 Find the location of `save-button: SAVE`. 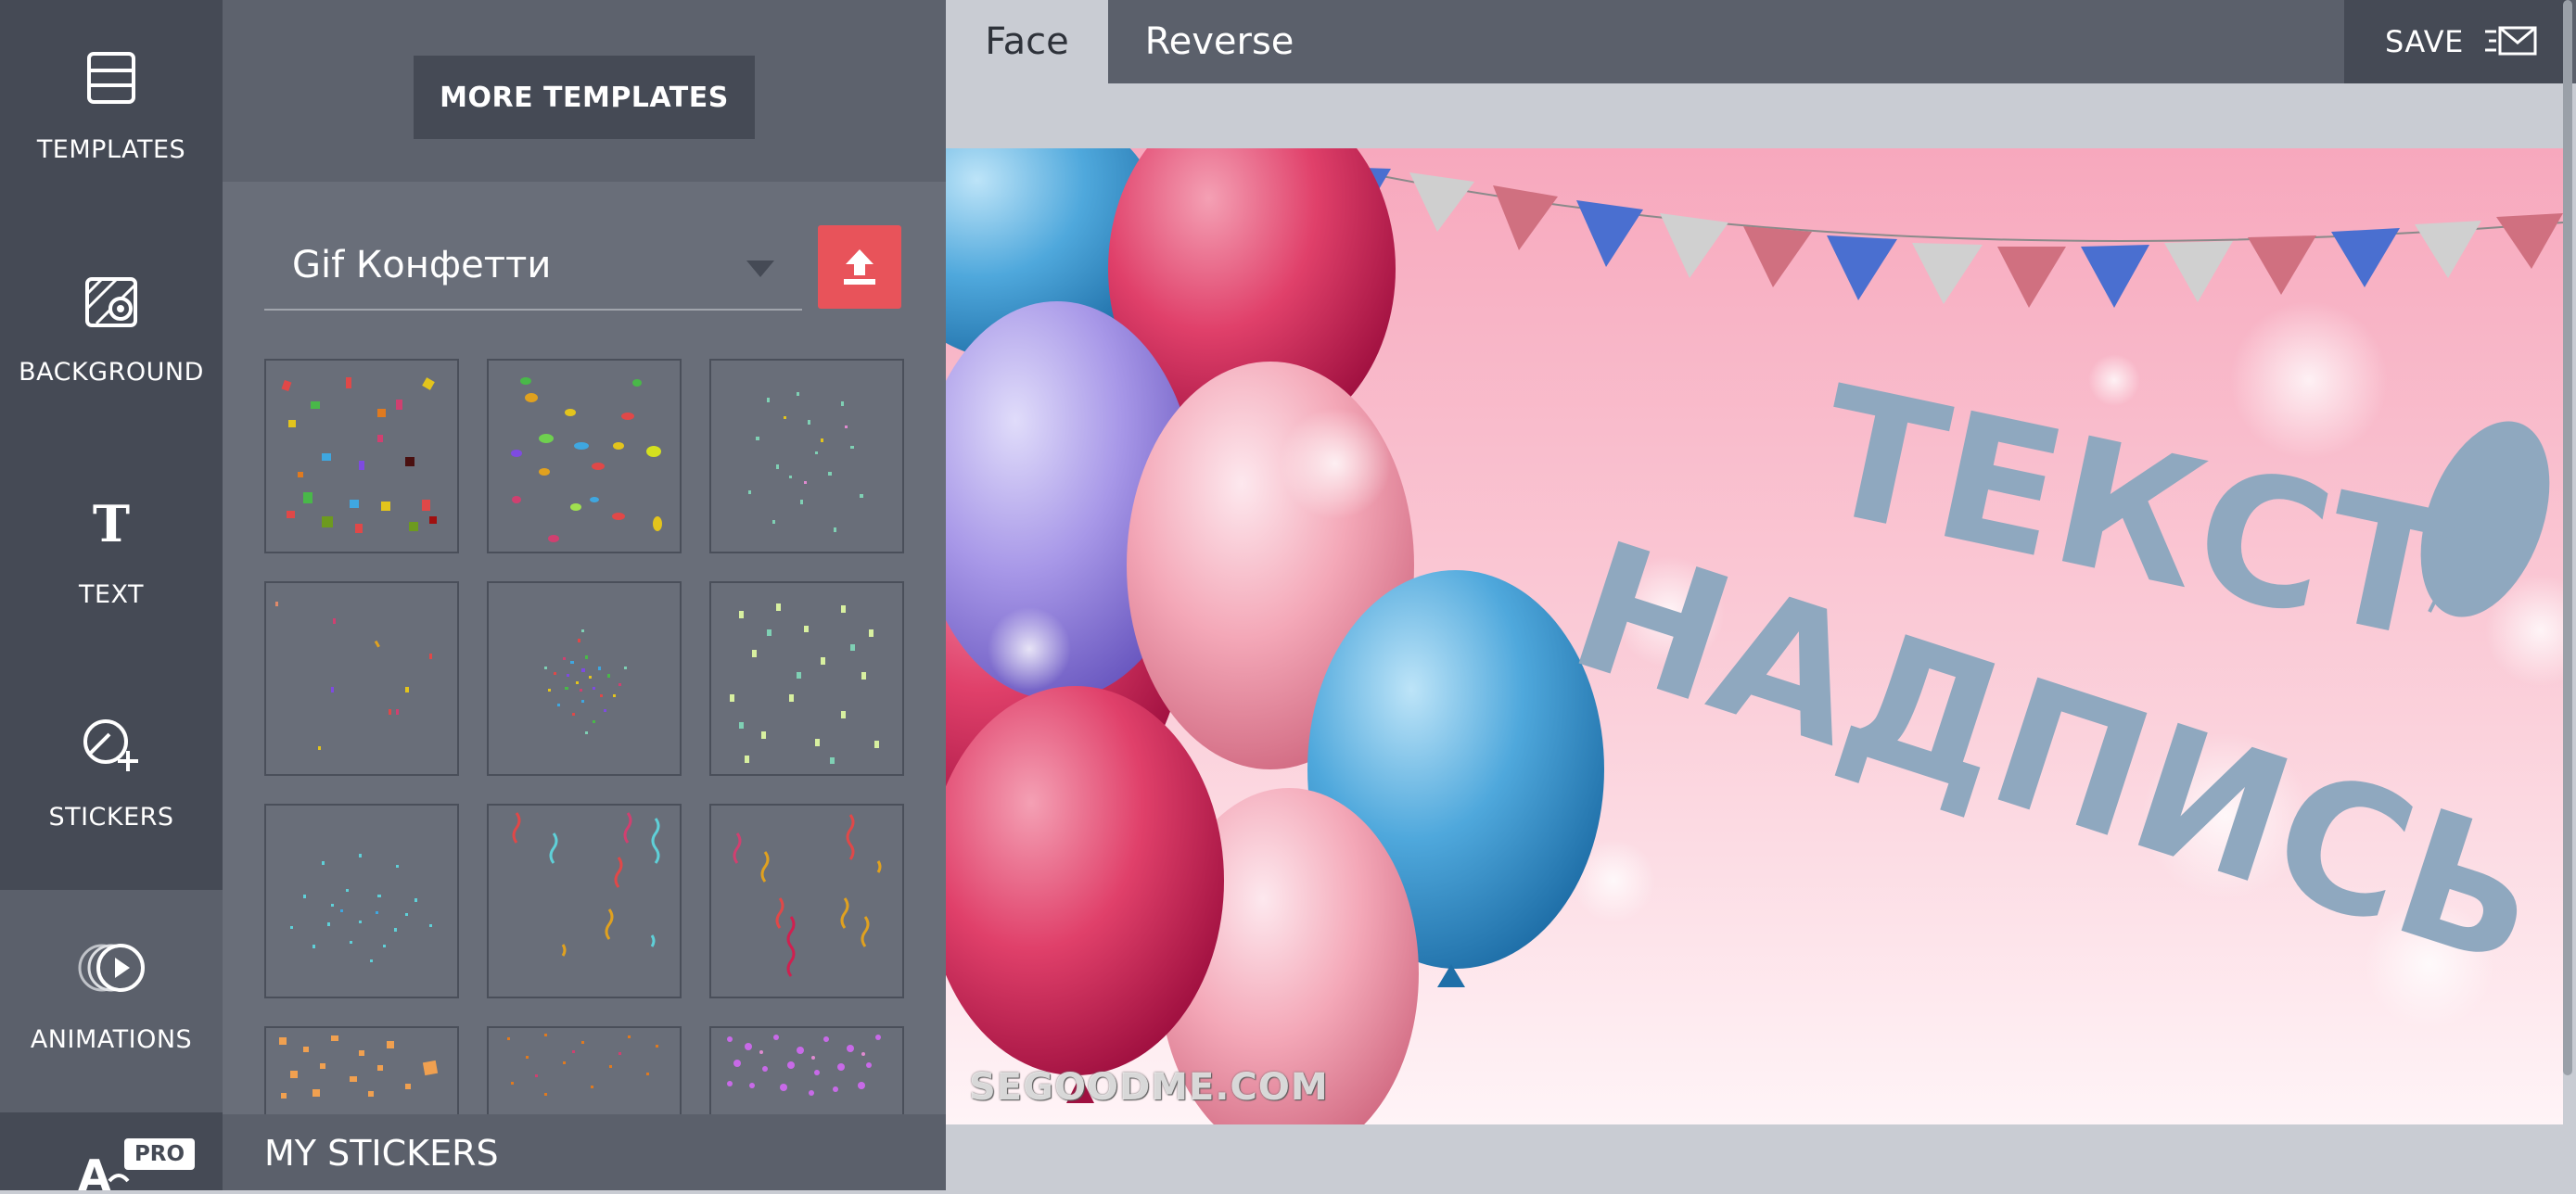

save-button: SAVE is located at coordinates (2455, 41).